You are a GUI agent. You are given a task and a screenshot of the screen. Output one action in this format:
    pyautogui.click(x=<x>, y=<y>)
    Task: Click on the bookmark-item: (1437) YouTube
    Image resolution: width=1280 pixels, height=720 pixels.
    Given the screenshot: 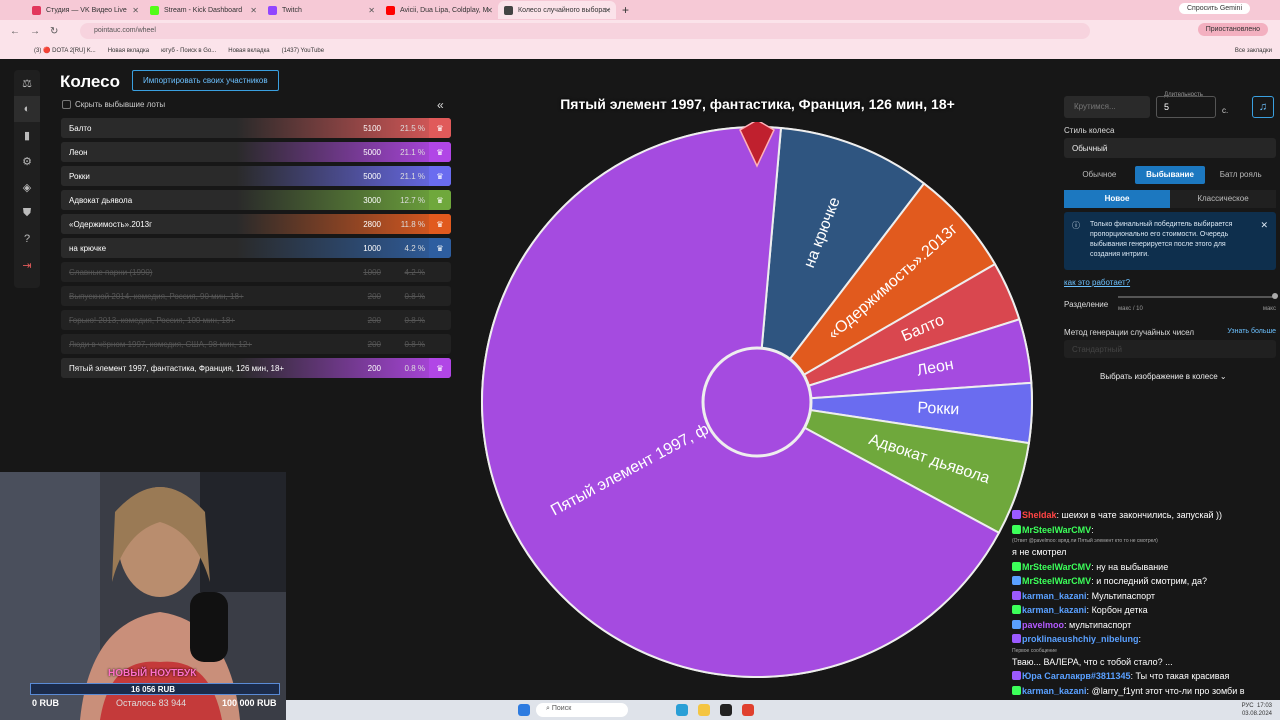 What is the action you would take?
    pyautogui.click(x=303, y=51)
    